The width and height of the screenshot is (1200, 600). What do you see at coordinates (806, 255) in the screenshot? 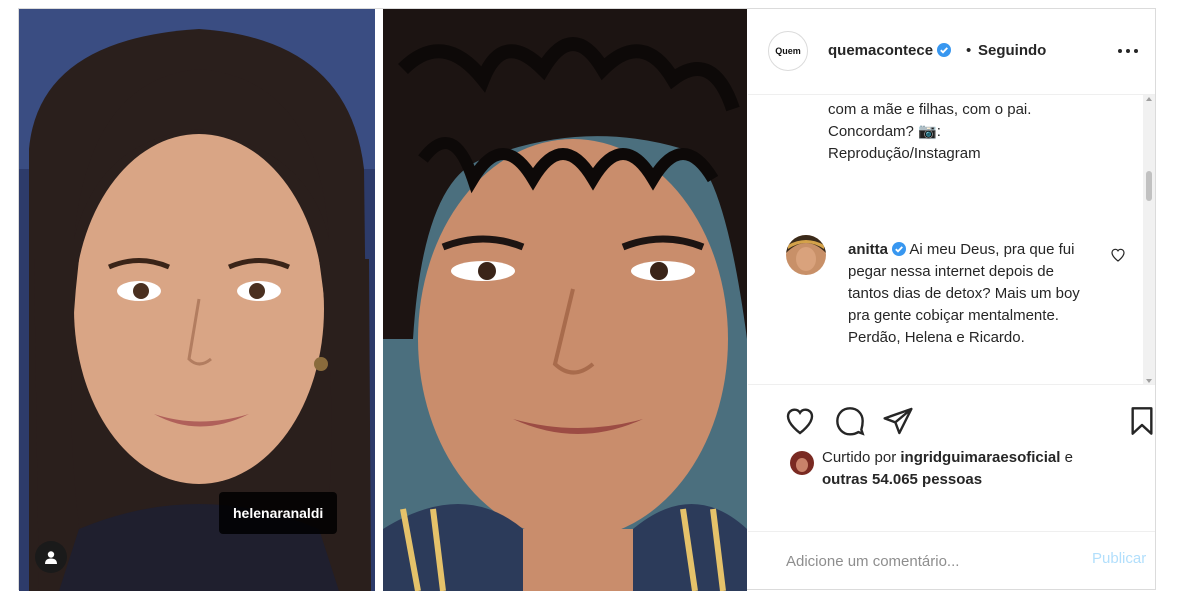
I see `commenter-avatar` at bounding box center [806, 255].